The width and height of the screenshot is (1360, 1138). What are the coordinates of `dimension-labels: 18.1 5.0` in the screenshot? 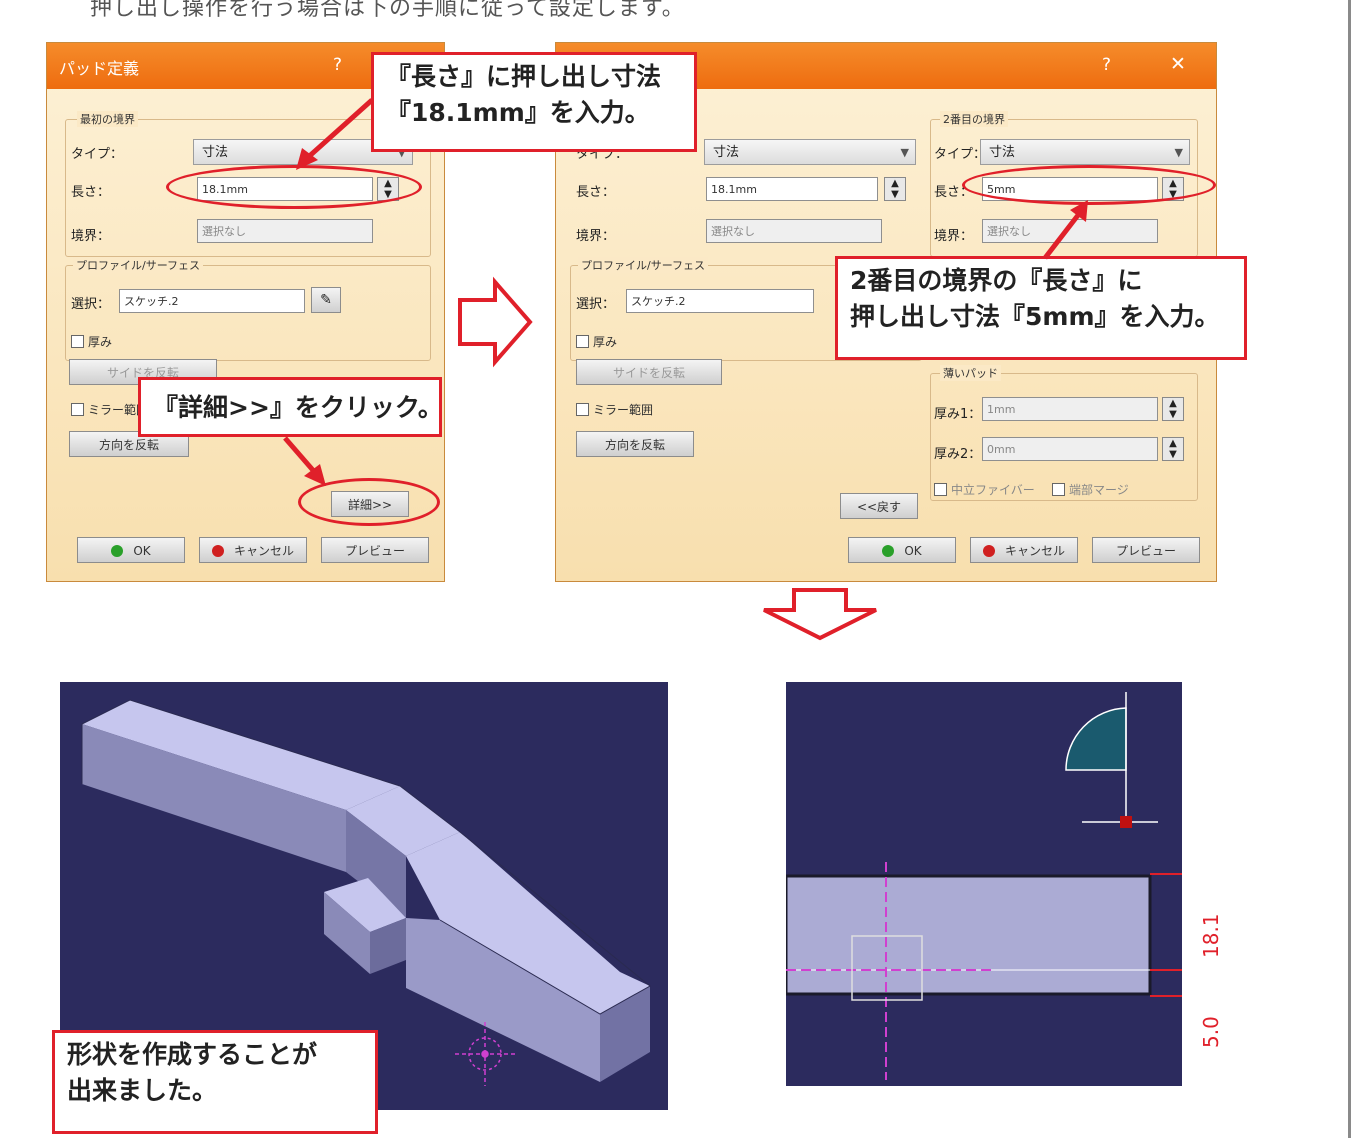 It's located at (1211, 980).